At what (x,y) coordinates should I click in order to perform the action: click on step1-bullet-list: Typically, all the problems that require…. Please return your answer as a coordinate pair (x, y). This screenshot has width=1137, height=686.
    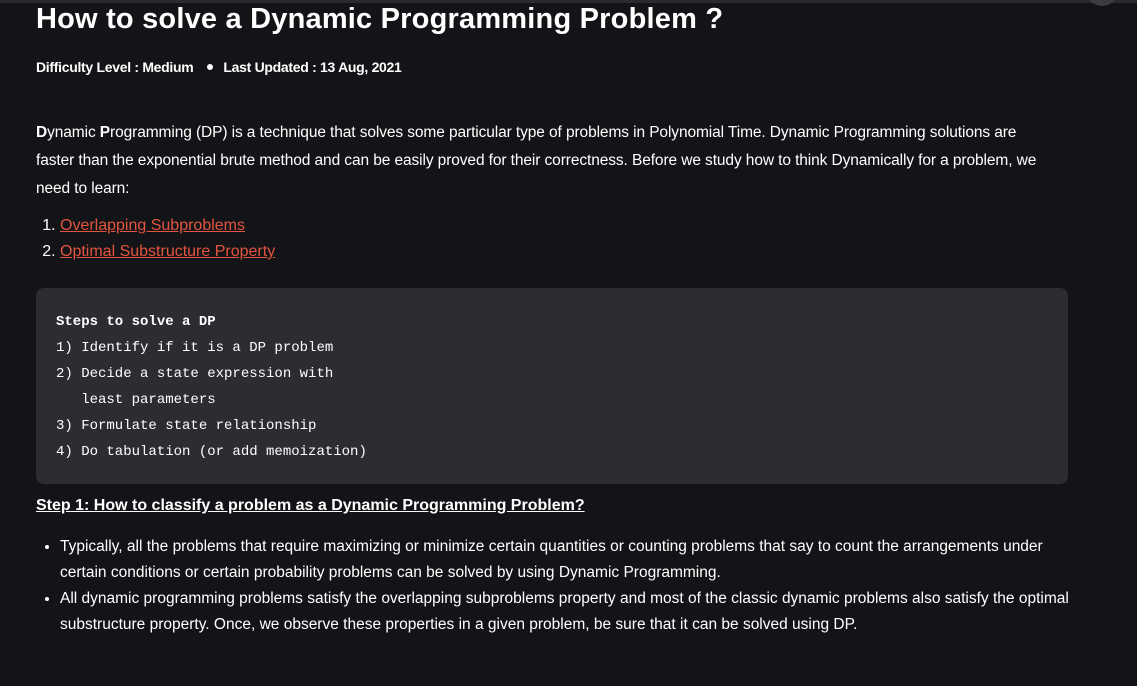
    Looking at the image, I should click on (564, 586).